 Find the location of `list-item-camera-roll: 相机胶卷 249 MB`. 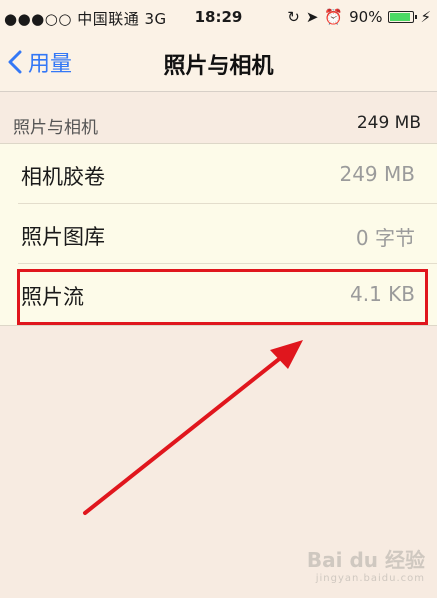

list-item-camera-roll: 相机胶卷 249 MB is located at coordinates (218, 174).